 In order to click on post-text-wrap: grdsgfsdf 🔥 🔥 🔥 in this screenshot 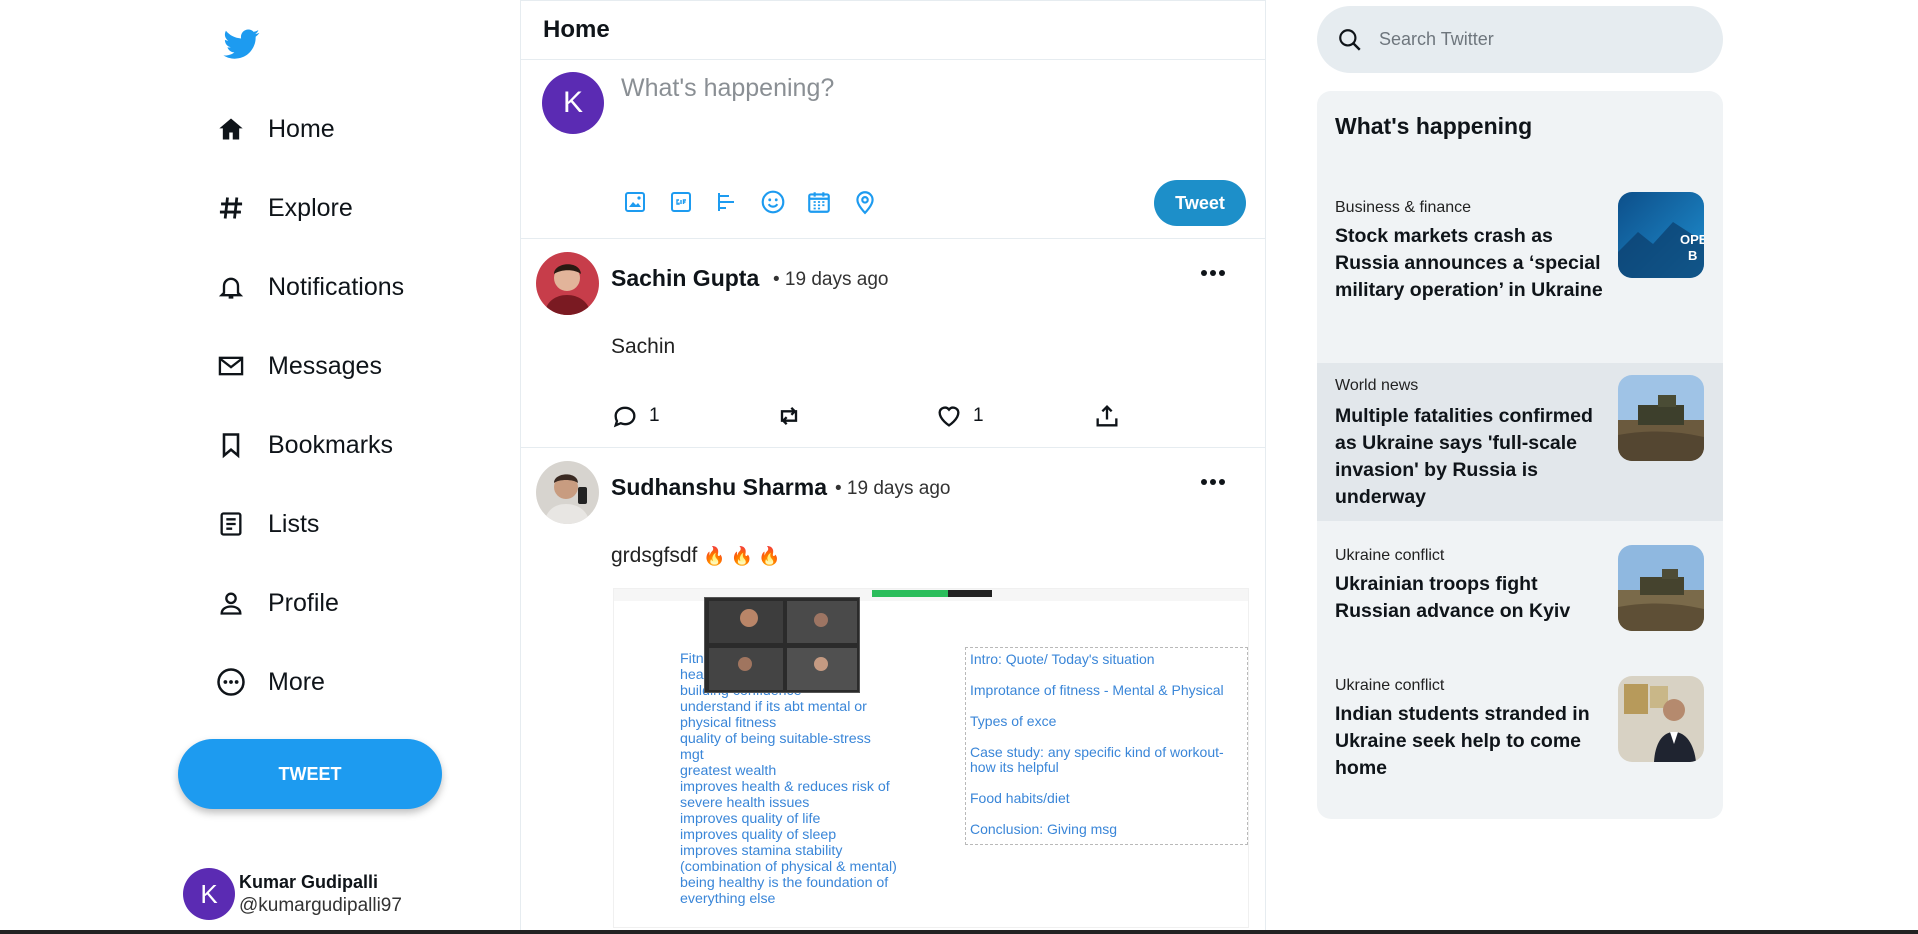, I will do `click(695, 556)`.